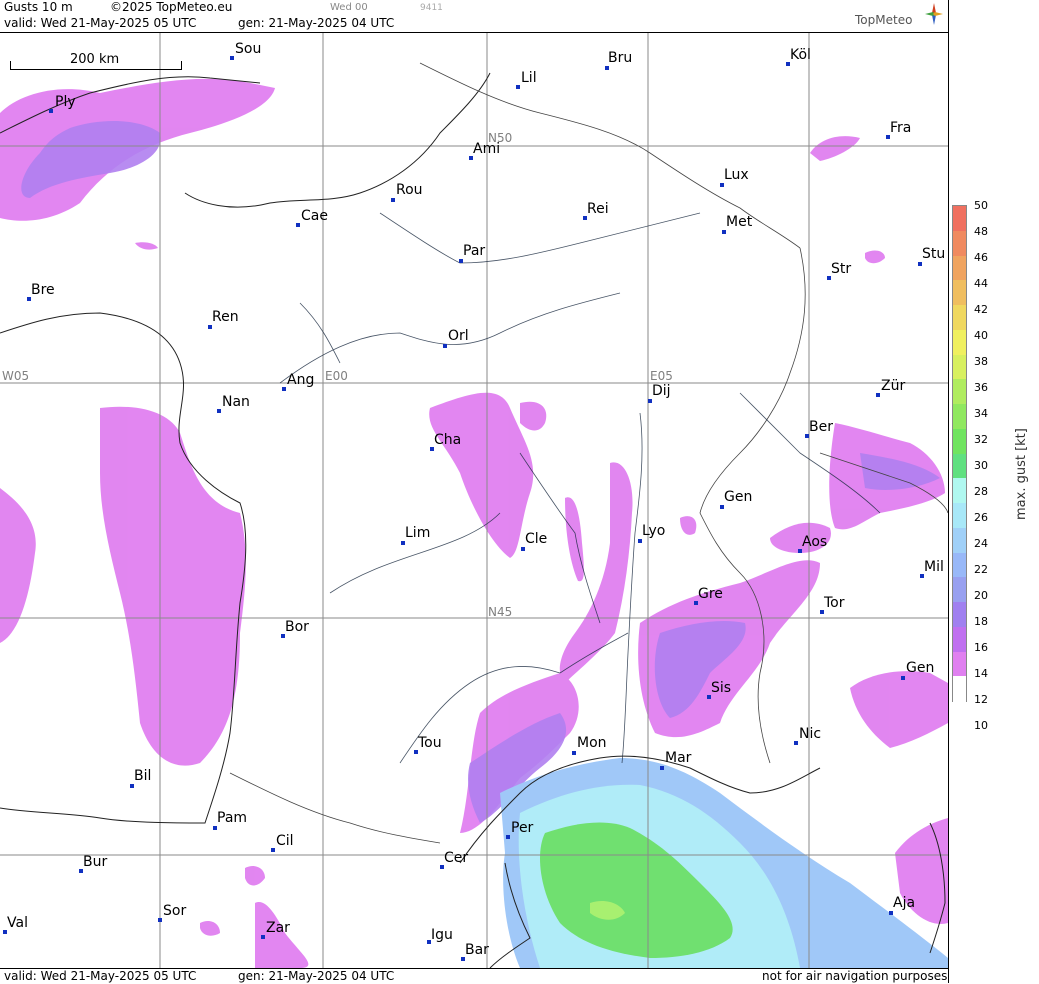  Describe the element at coordinates (981, 387) in the screenshot. I see `legend-tick-label: 36` at that location.